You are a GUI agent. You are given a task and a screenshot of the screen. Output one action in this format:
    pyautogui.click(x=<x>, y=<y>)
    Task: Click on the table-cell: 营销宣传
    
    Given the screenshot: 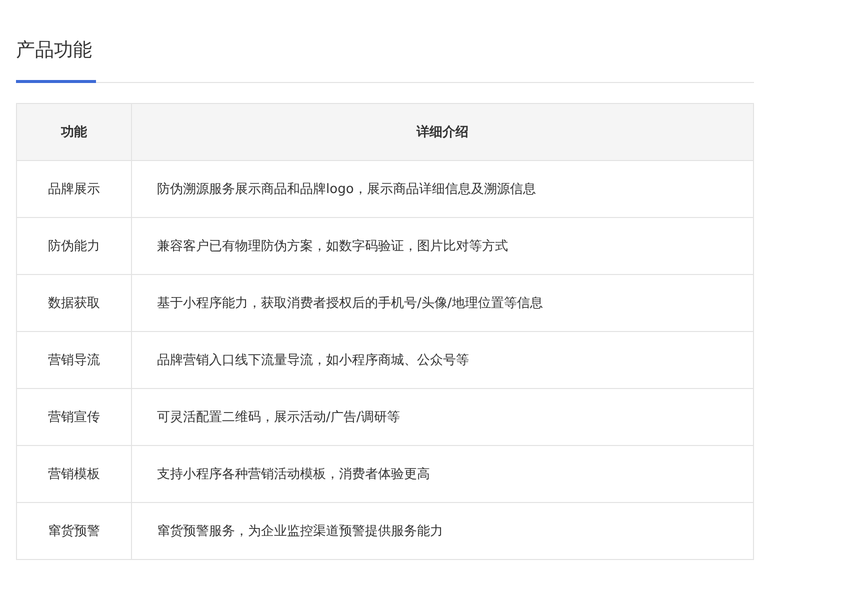 What is the action you would take?
    pyautogui.click(x=74, y=417)
    